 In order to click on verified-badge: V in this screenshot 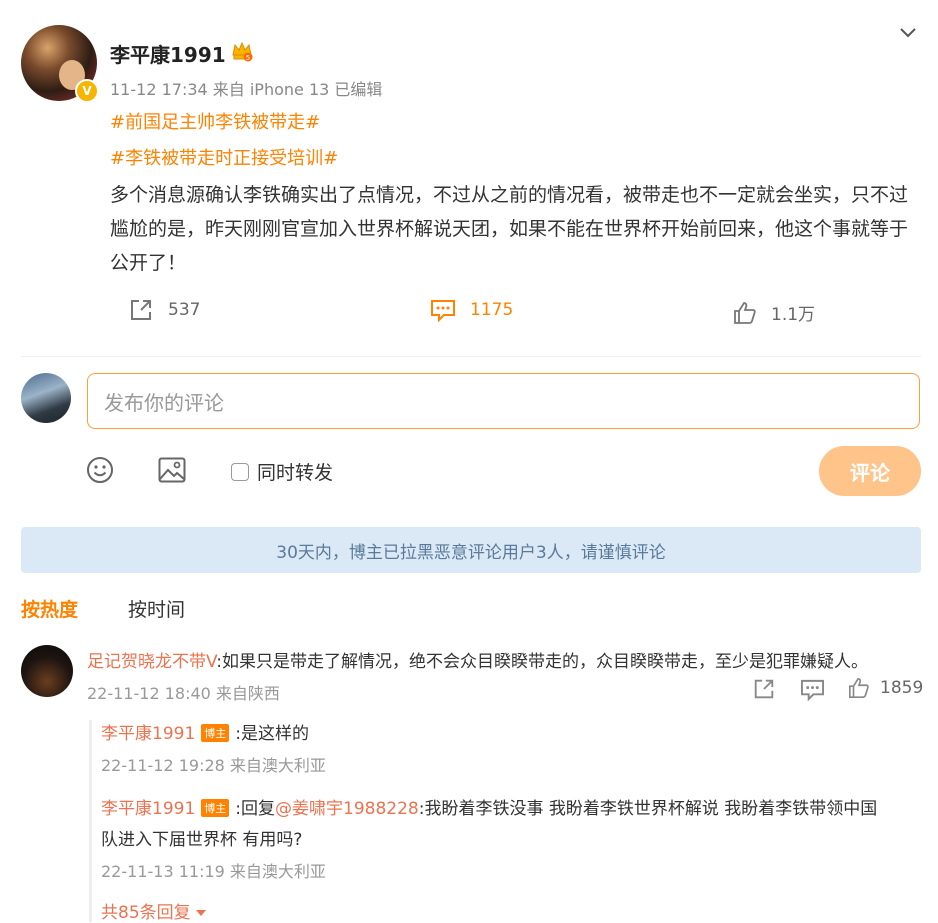, I will do `click(87, 91)`.